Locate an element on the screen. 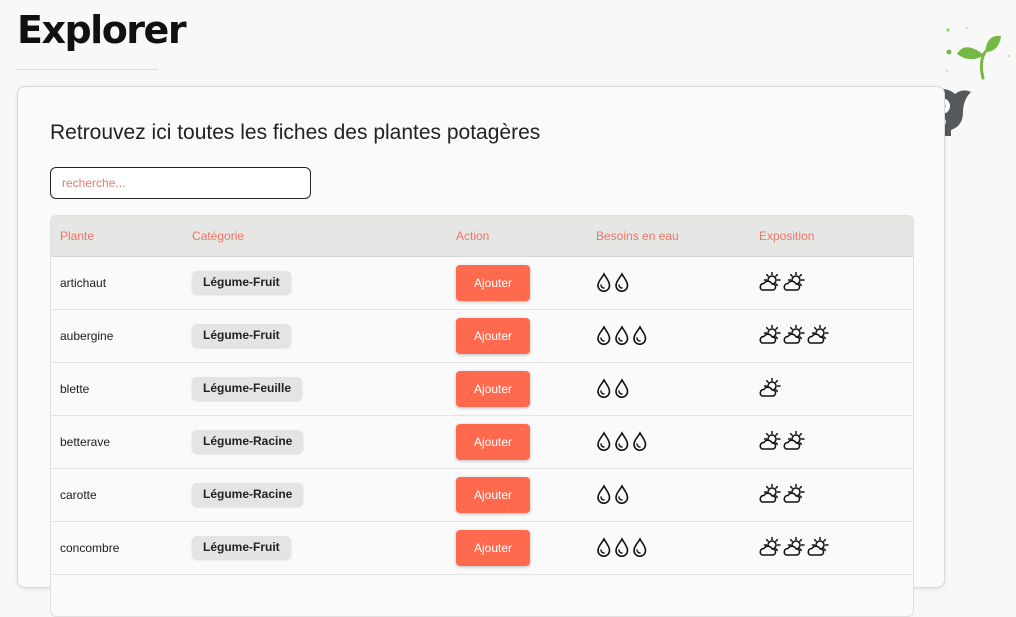 This screenshot has height=617, width=1016. plant-name: betterave is located at coordinates (85, 442).